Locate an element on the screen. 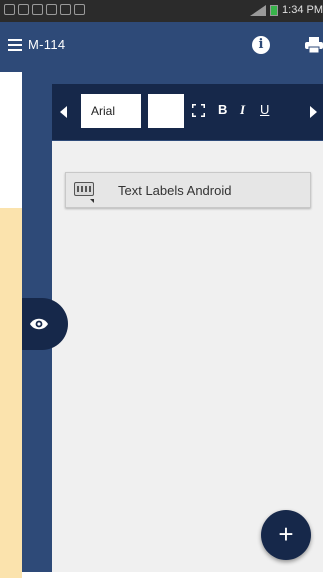 This screenshot has height=578, width=323. status-bar: 1:34 PM is located at coordinates (161, 11).